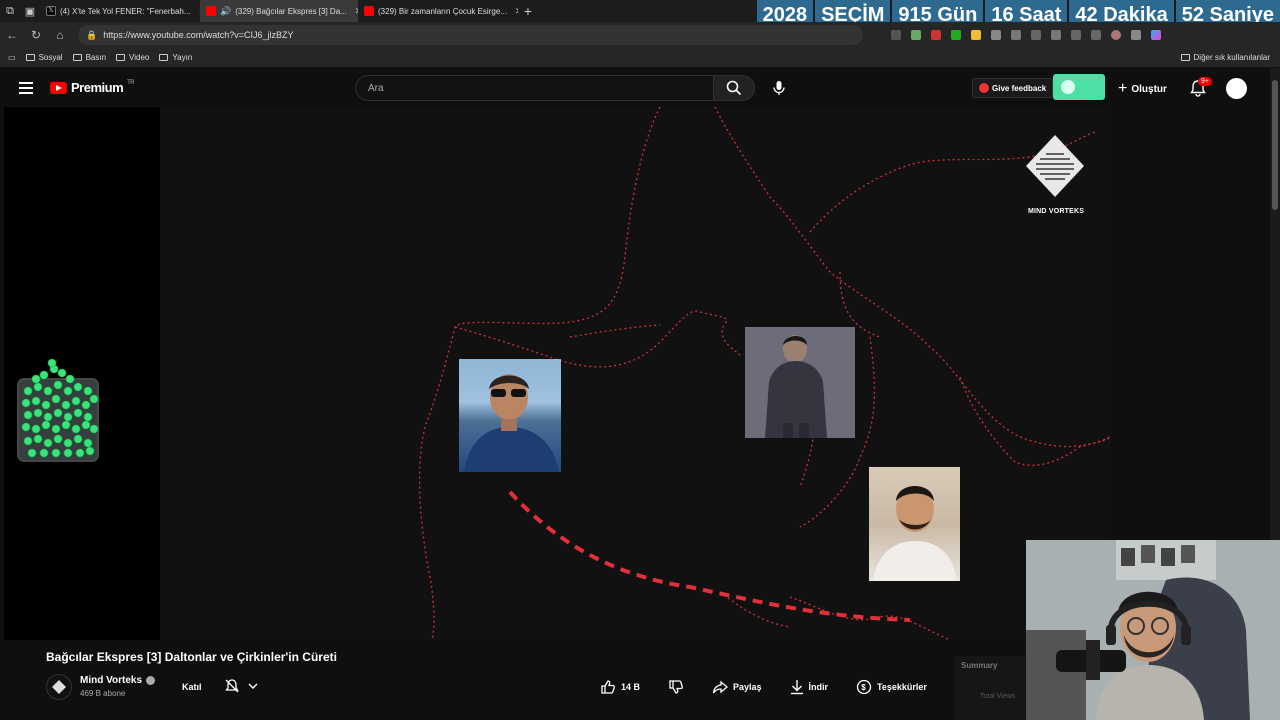 Image resolution: width=1280 pixels, height=720 pixels. What do you see at coordinates (60, 35) in the screenshot?
I see `home-icon: ⌂` at bounding box center [60, 35].